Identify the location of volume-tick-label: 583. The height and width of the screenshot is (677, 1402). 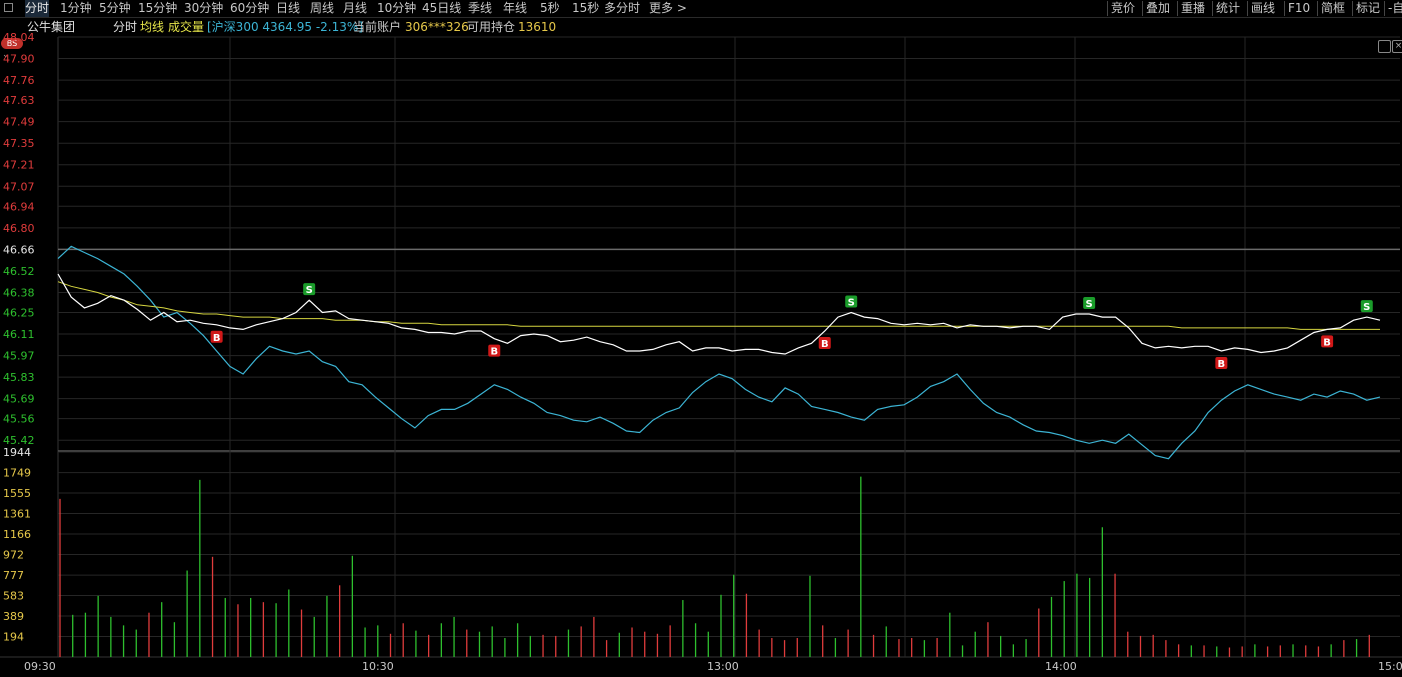
(13, 596).